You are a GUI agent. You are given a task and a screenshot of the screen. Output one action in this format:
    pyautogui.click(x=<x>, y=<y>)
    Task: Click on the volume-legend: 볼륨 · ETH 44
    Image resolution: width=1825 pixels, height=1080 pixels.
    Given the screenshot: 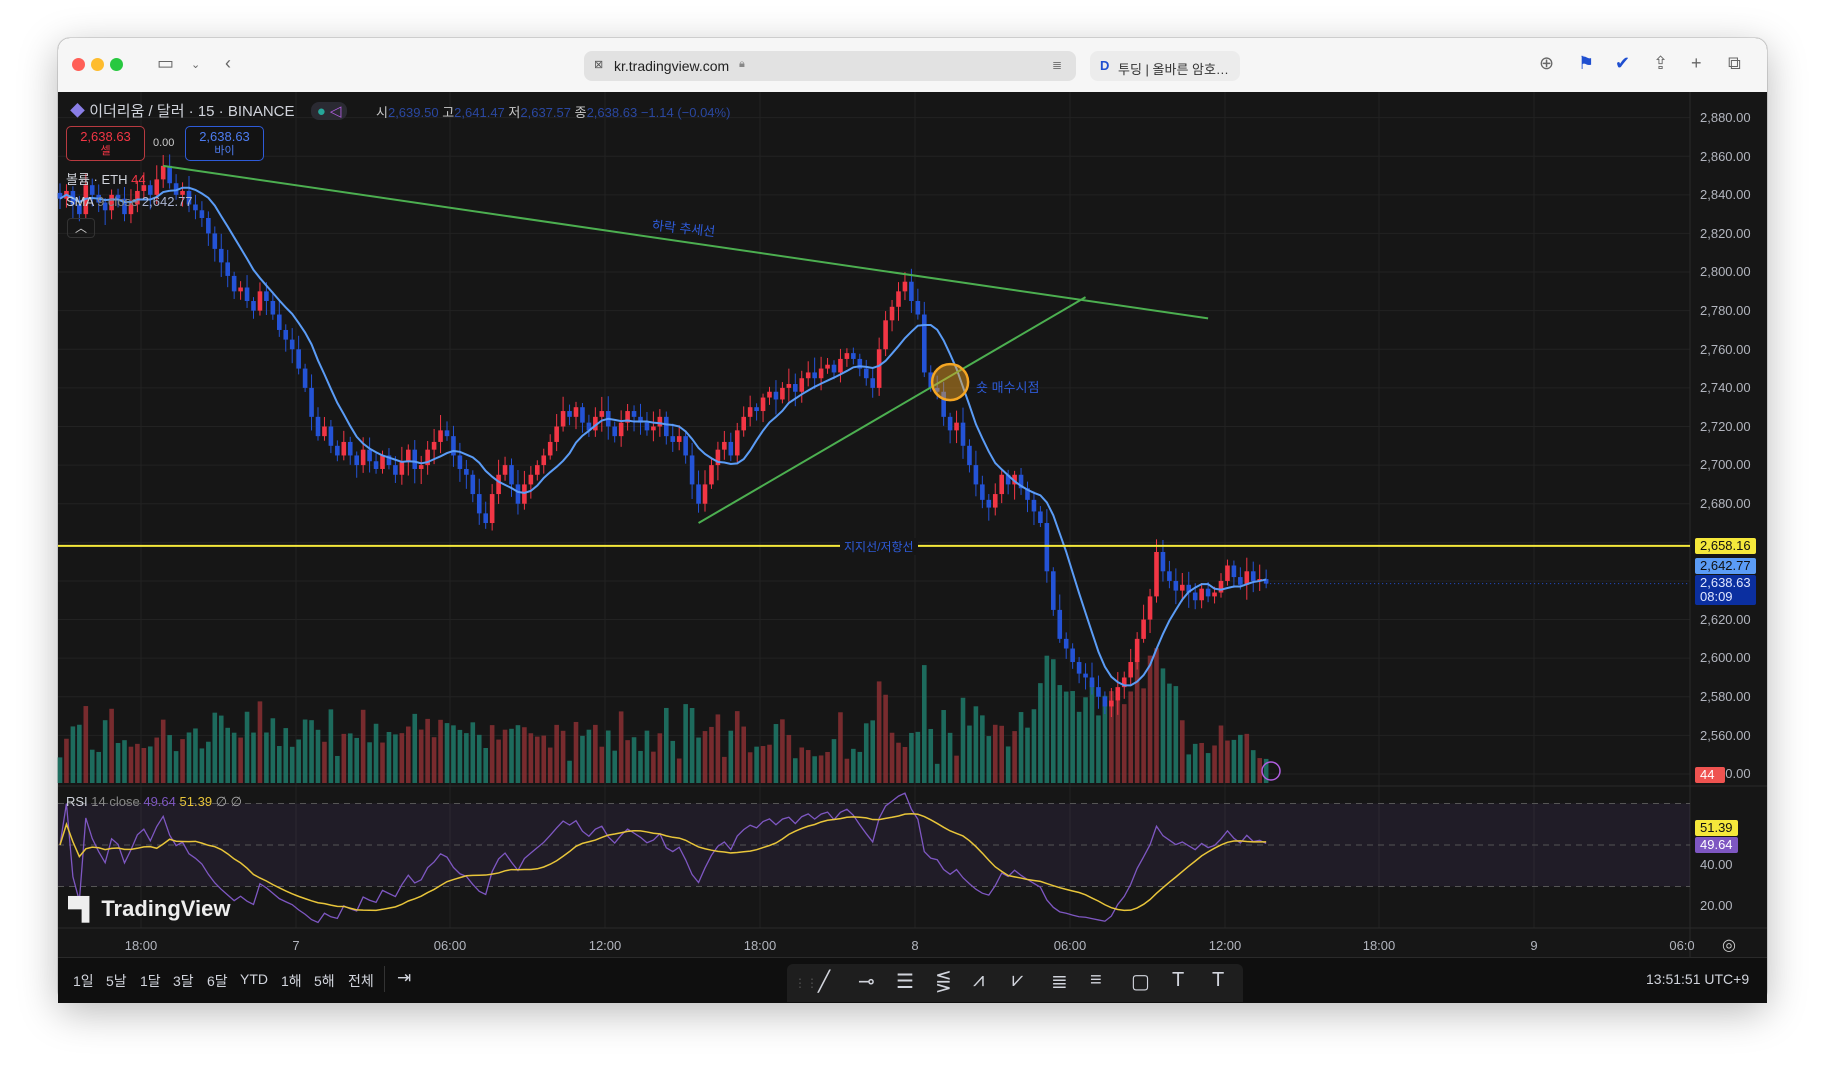 What is the action you would take?
    pyautogui.click(x=106, y=178)
    